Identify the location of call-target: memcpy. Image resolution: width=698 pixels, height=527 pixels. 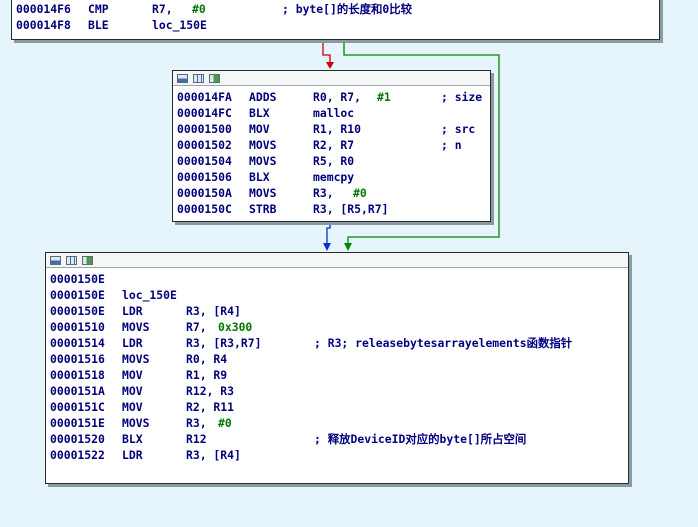
(333, 177).